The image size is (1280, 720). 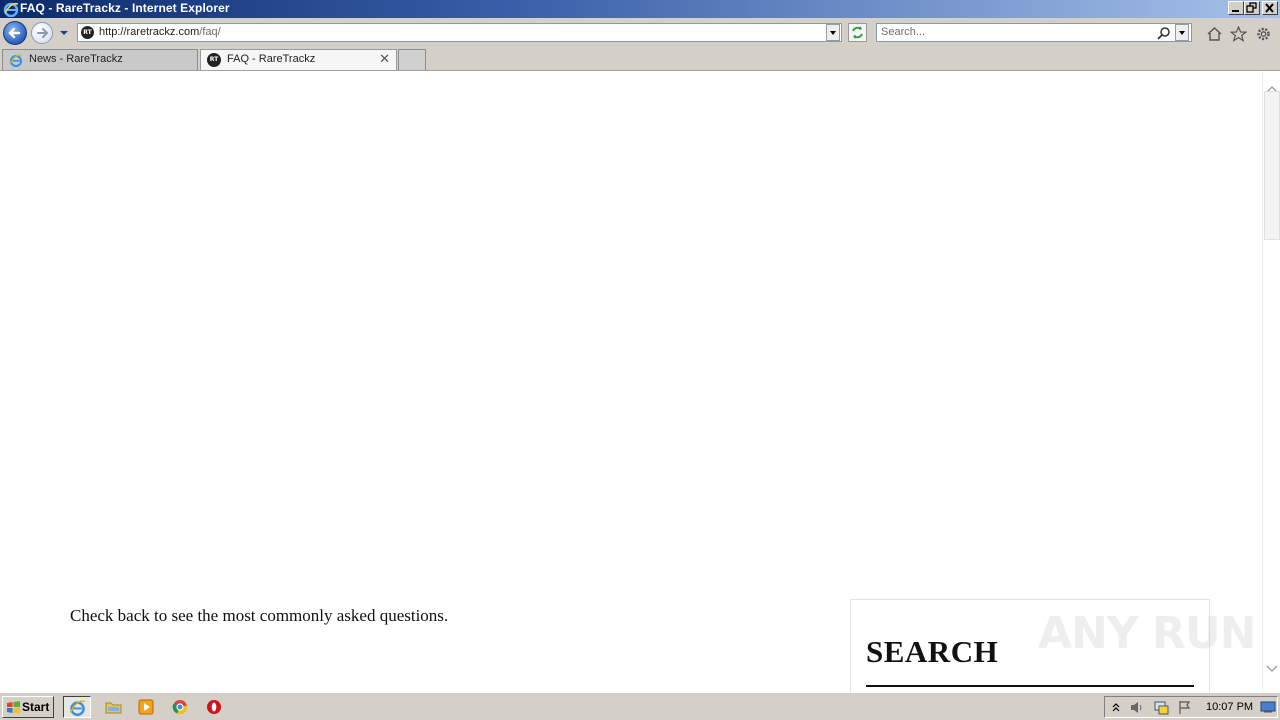 What do you see at coordinates (459, 32) in the screenshot?
I see `address-input: RT http://raretrackz.com/faq/` at bounding box center [459, 32].